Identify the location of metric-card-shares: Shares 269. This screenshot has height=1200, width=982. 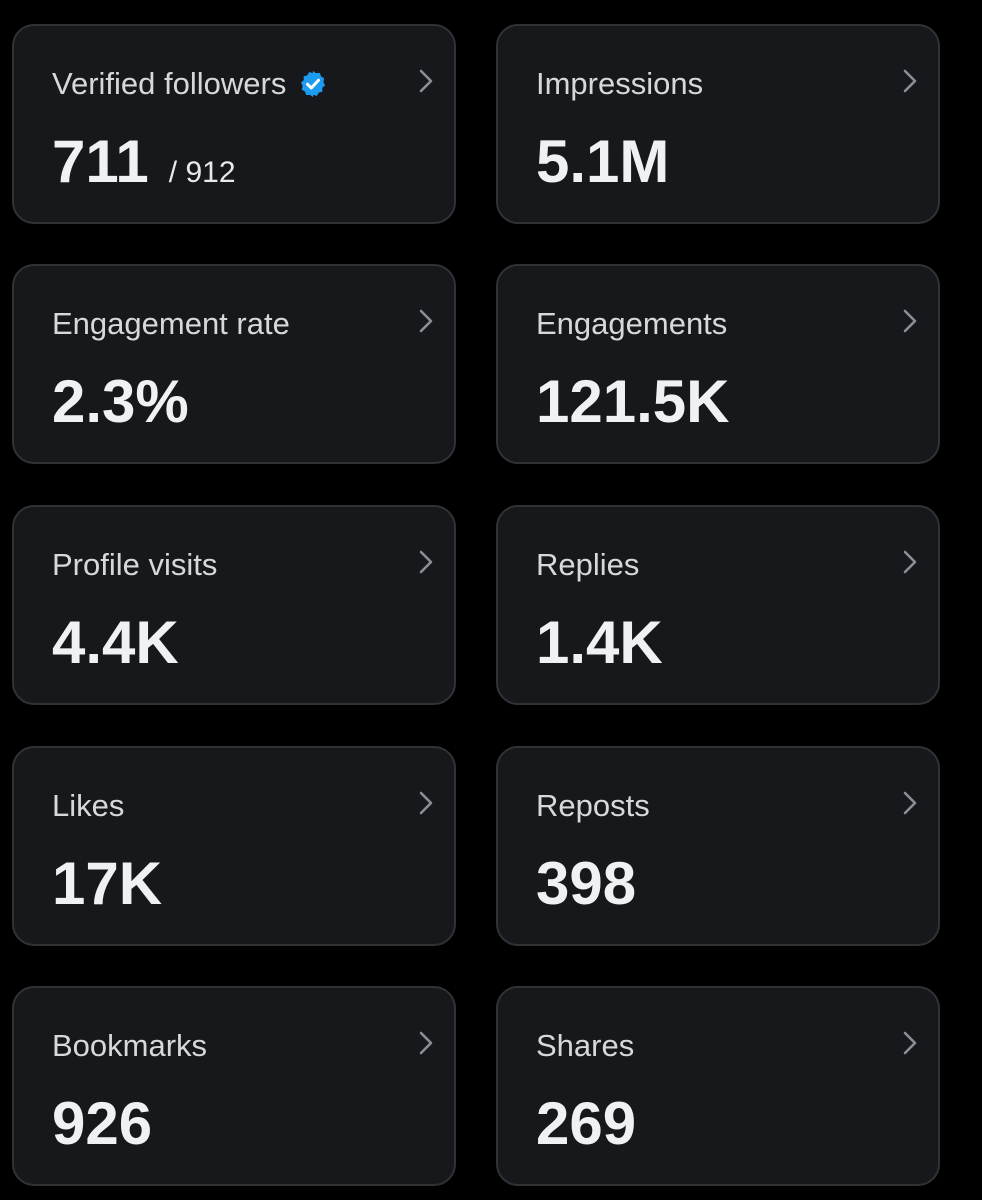
(718, 1086).